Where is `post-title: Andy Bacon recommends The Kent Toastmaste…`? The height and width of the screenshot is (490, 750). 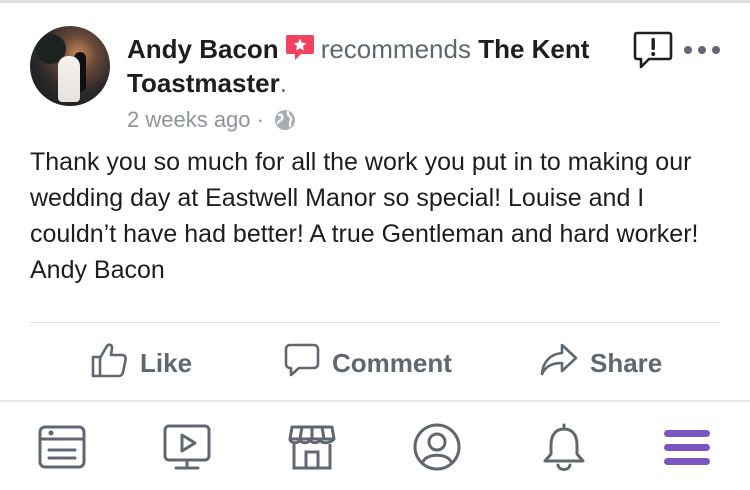 post-title: Andy Bacon recommends The Kent Toastmaste… is located at coordinates (362, 66).